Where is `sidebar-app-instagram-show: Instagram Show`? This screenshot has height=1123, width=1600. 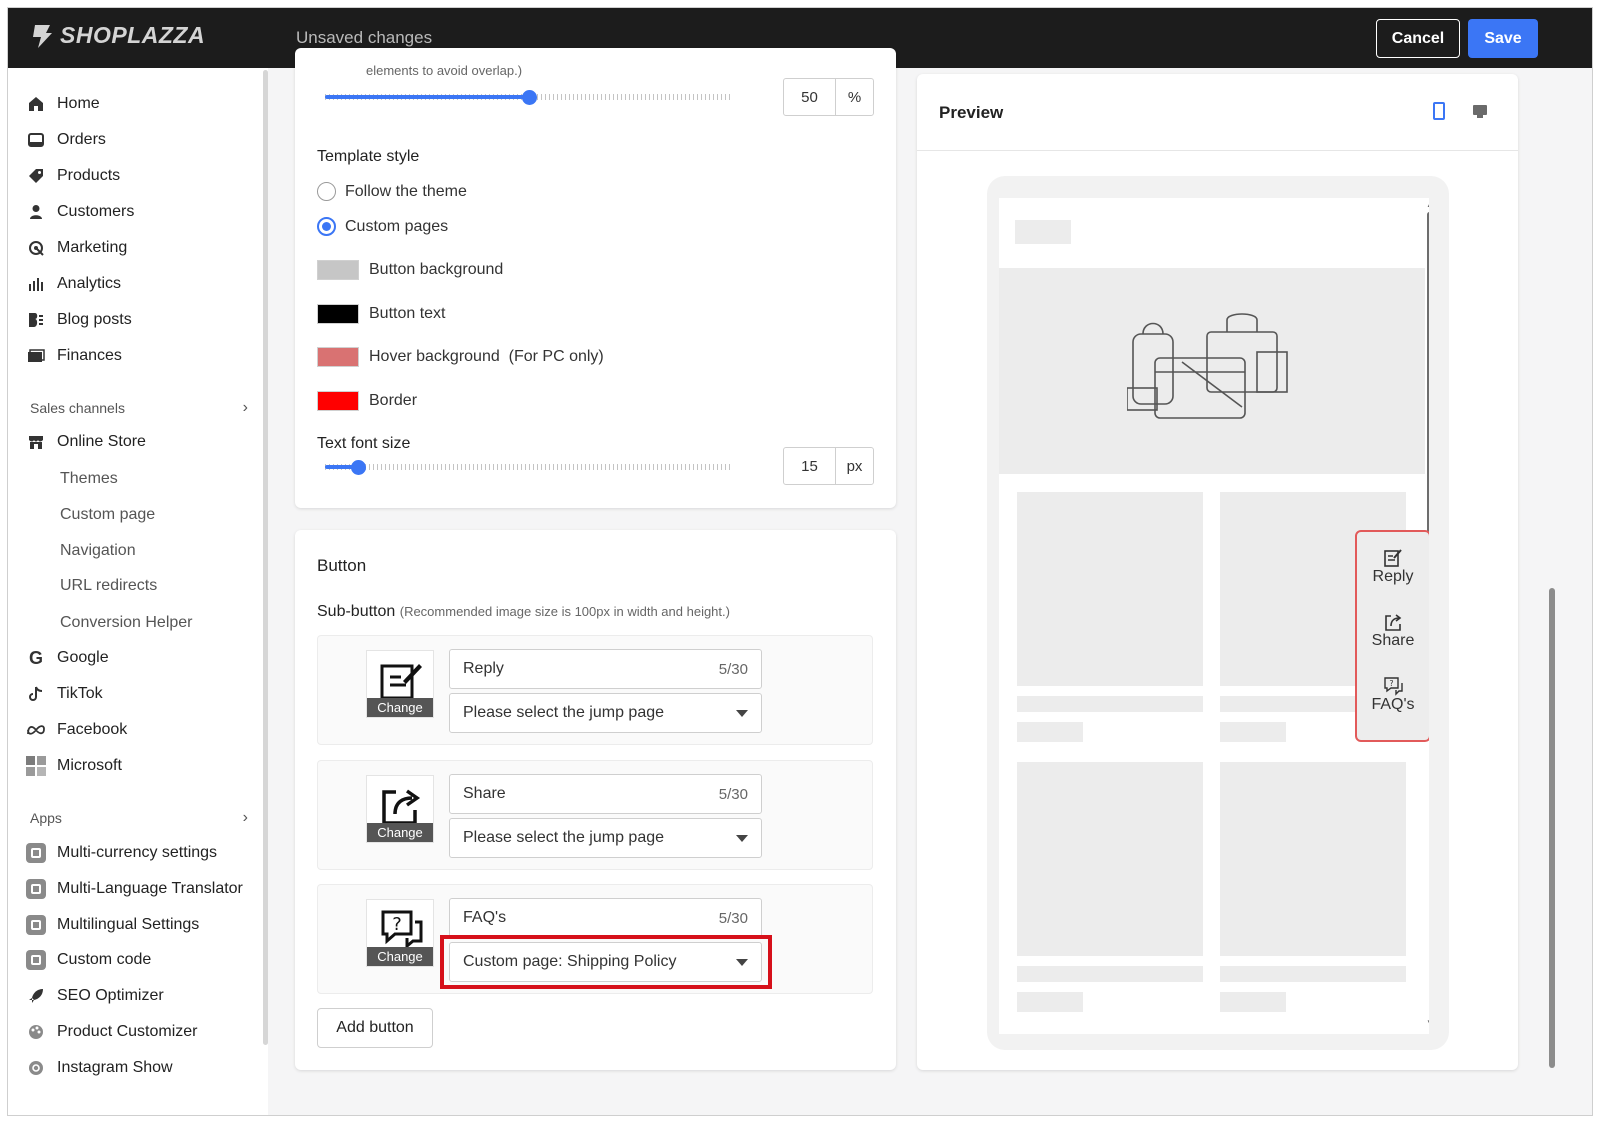
sidebar-app-instagram-show: Instagram Show is located at coordinates (99, 1068).